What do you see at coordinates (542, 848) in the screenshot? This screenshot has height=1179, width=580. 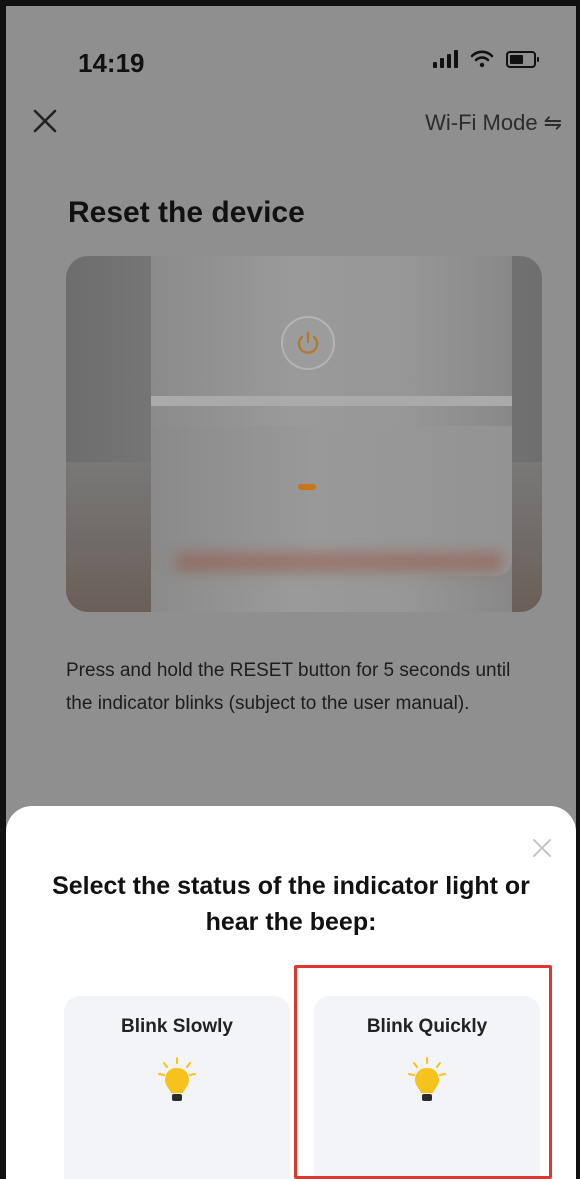 I see `sheet-close-icon` at bounding box center [542, 848].